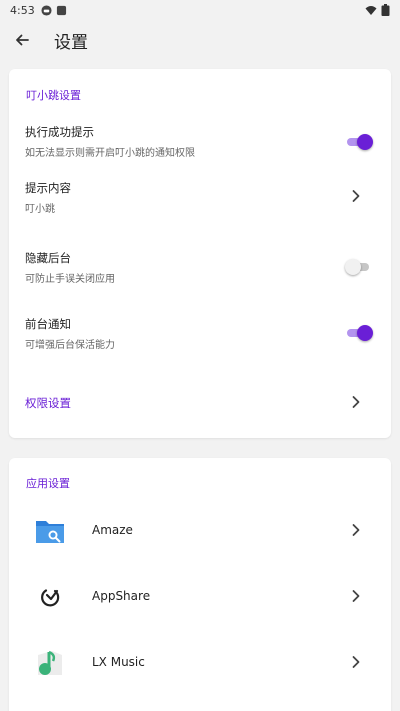 The image size is (400, 711). I want to click on wifi-icon, so click(371, 10).